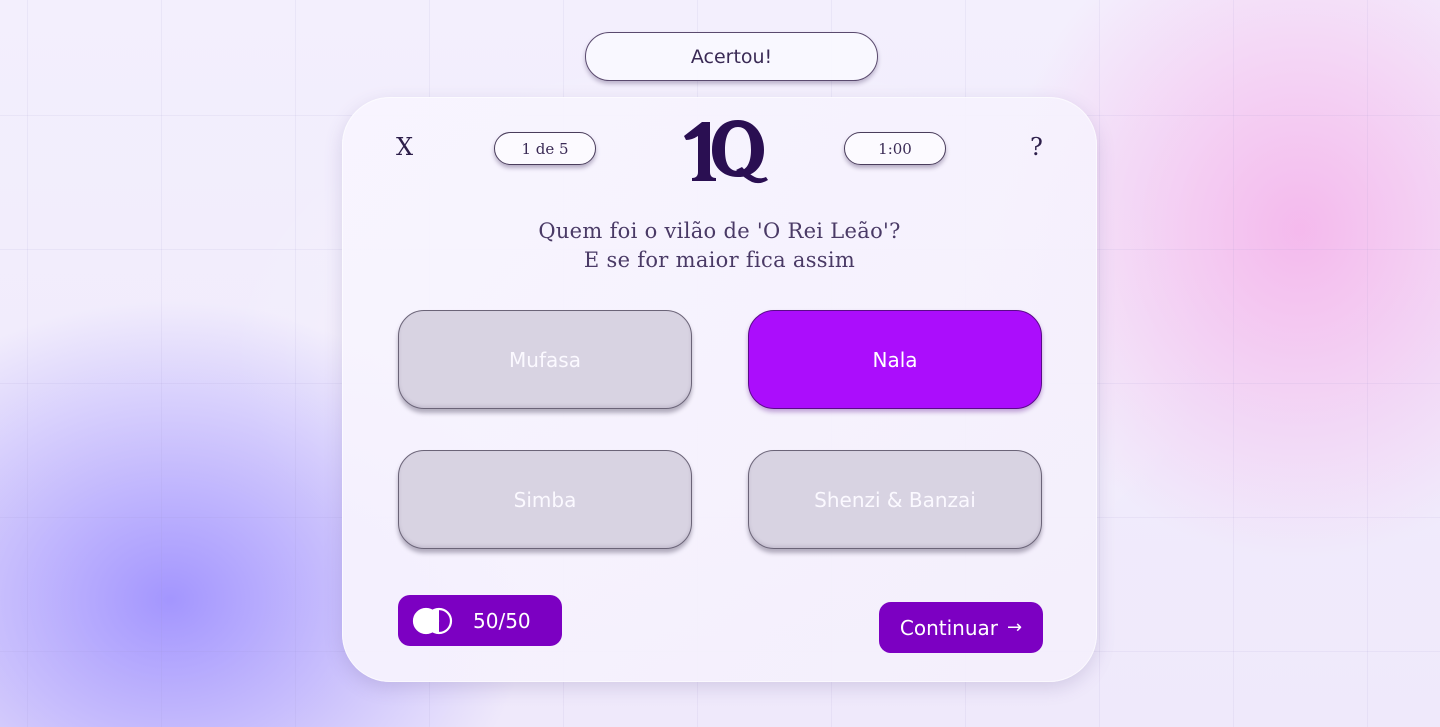 This screenshot has height=727, width=1440. I want to click on answer-option-shenzi-banzai: Shenzi & Banzai, so click(895, 499).